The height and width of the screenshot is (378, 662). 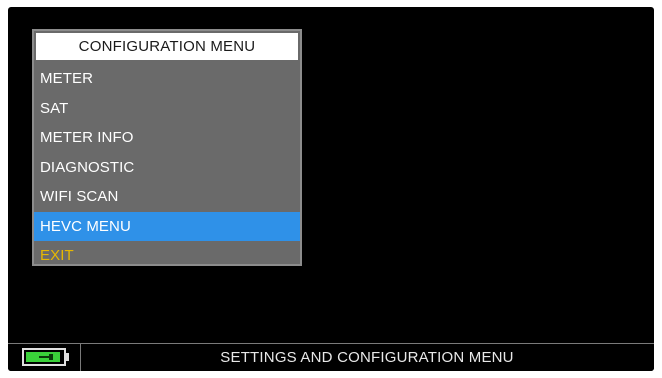 What do you see at coordinates (167, 46) in the screenshot?
I see `menu-title: CONFIGURATION MENU` at bounding box center [167, 46].